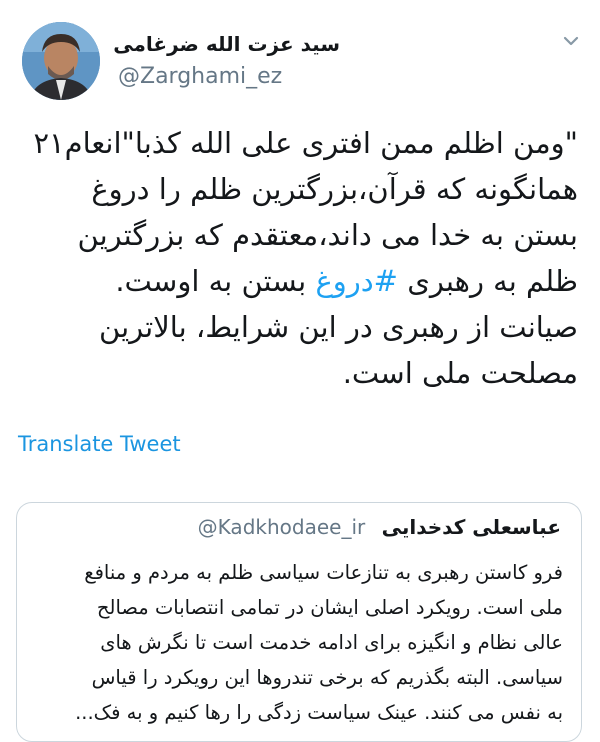  I want to click on quoted-tweet-header: @Kadkhodaee_ir عباسعلی کدخدایی, so click(379, 527).